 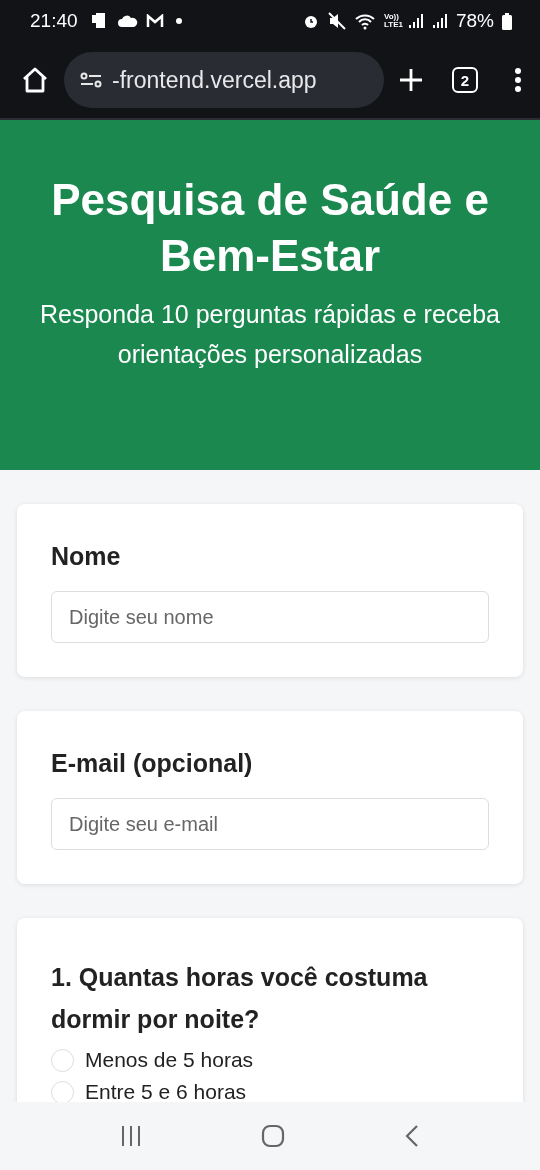 What do you see at coordinates (130, 1136) in the screenshot?
I see `recent-apps-button` at bounding box center [130, 1136].